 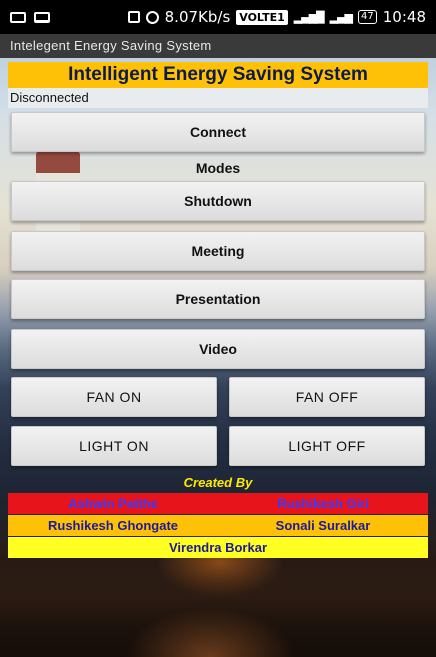 What do you see at coordinates (113, 503) in the screenshot?
I see `credit-name: Ashwin Patthe` at bounding box center [113, 503].